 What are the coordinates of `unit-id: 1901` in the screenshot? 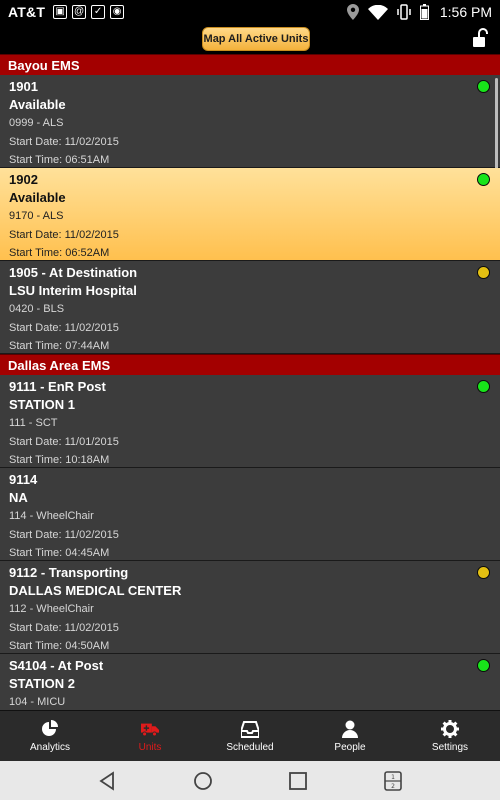 It's located at (23, 86).